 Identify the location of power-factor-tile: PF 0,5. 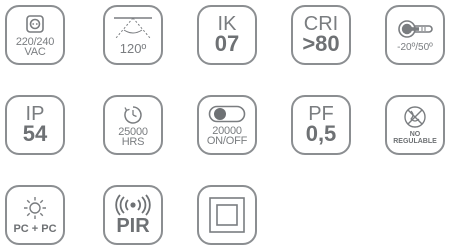
(321, 125).